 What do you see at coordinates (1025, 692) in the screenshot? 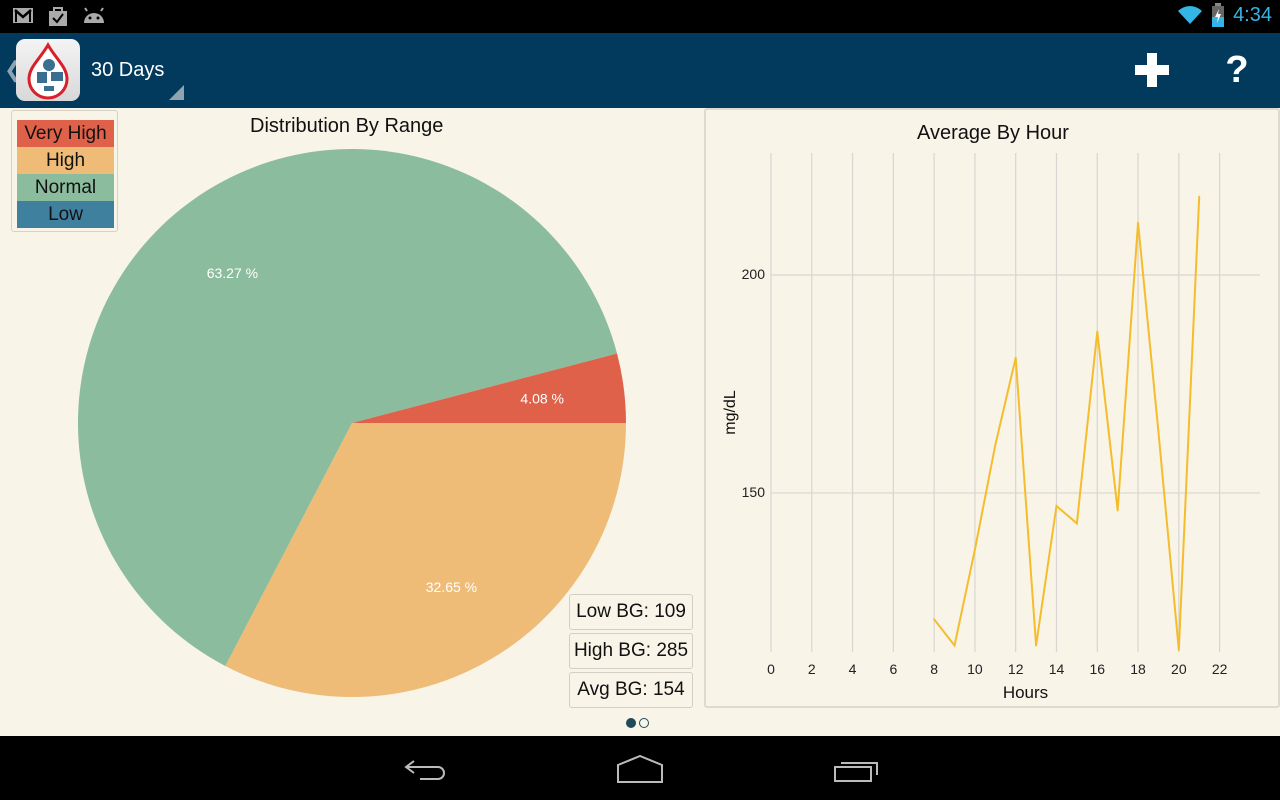
I see `x-axis-label: Hours` at bounding box center [1025, 692].